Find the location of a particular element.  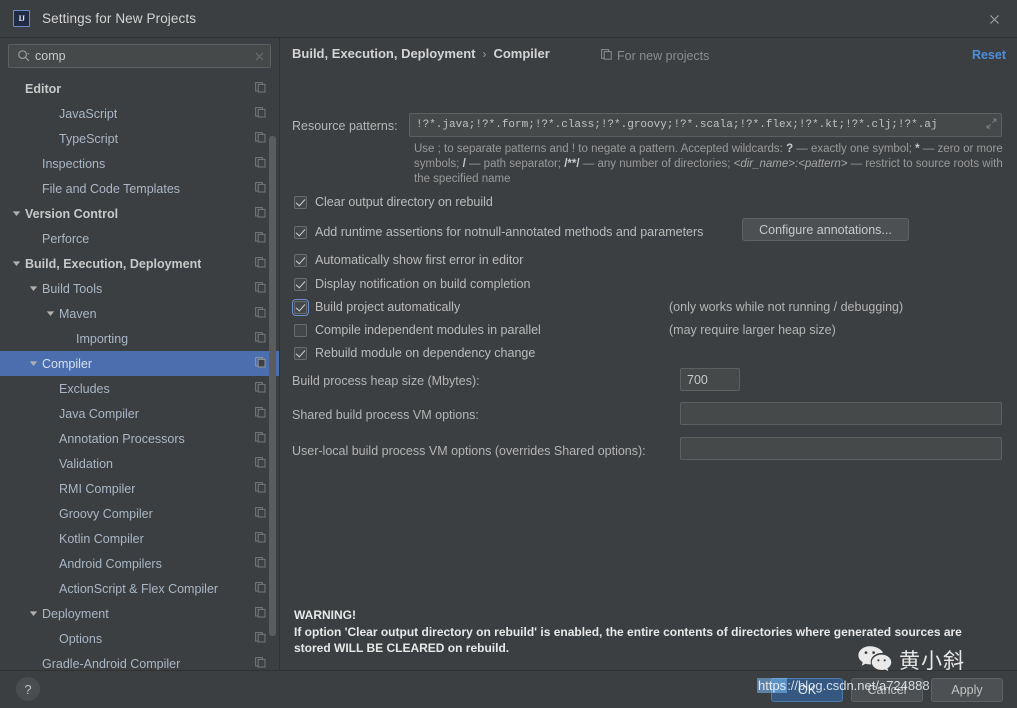

sidebar-item-build-tools: Build Tools is located at coordinates (139, 288).